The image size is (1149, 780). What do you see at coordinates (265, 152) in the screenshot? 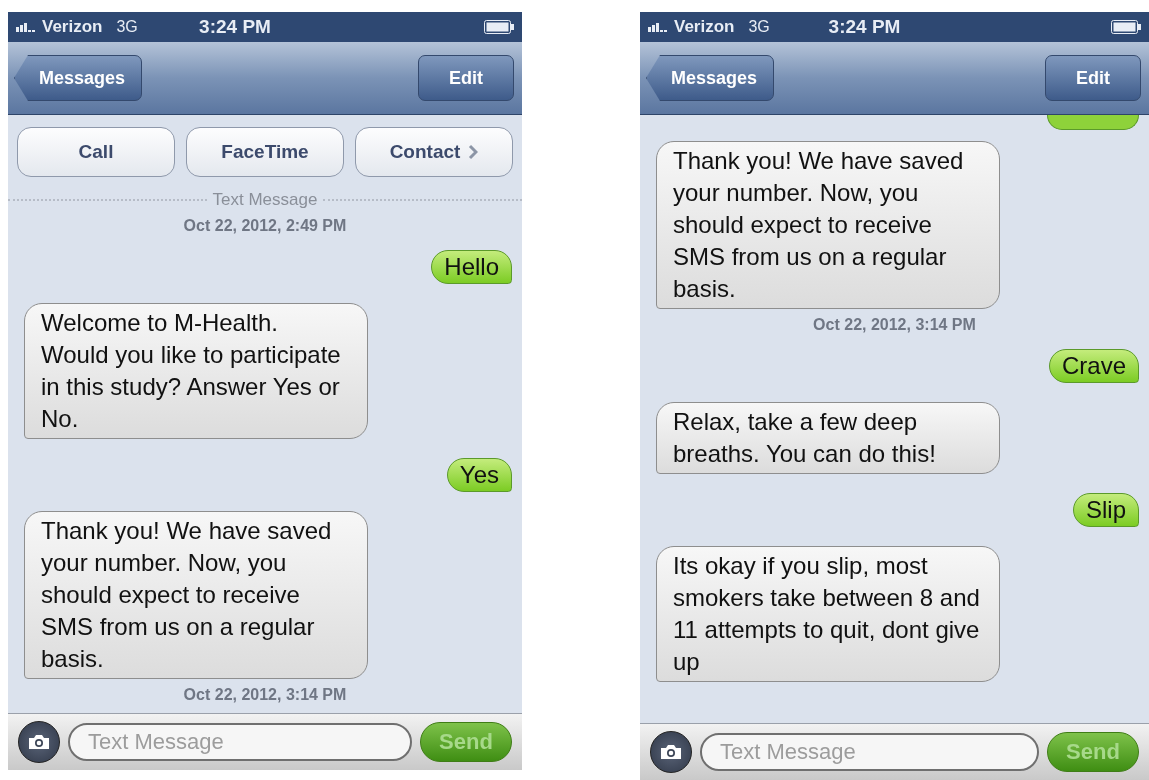
I see `action-button: FaceTime` at bounding box center [265, 152].